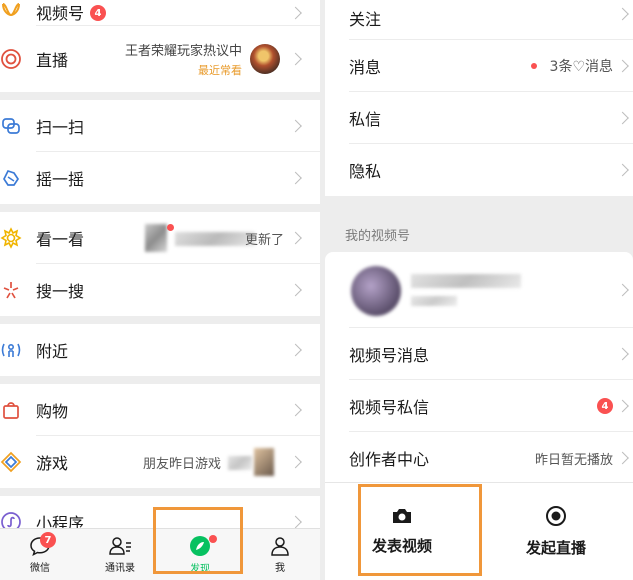 This screenshot has height=580, width=633. What do you see at coordinates (389, 407) in the screenshot?
I see `channel-private-label: 视频号私信` at bounding box center [389, 407].